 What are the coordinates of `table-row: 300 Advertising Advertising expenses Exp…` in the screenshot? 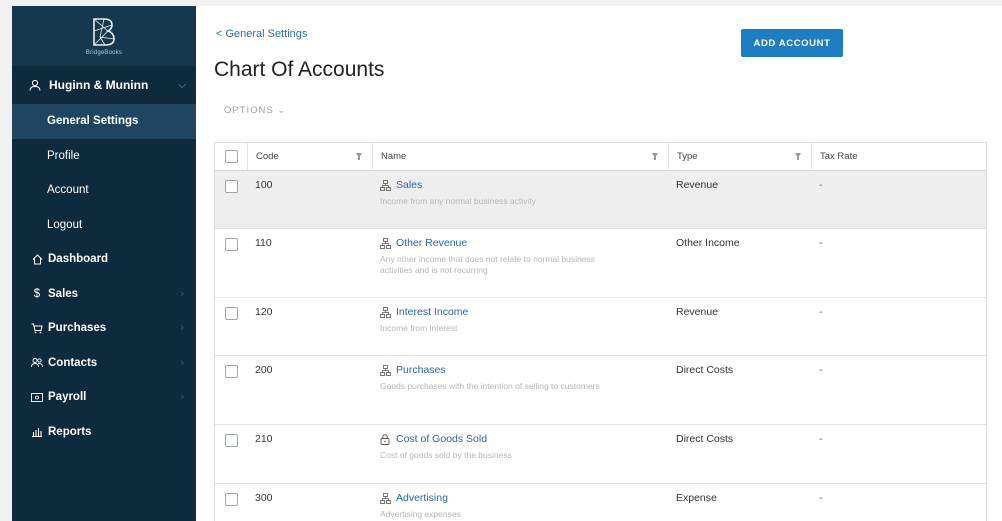 It's located at (600, 502).